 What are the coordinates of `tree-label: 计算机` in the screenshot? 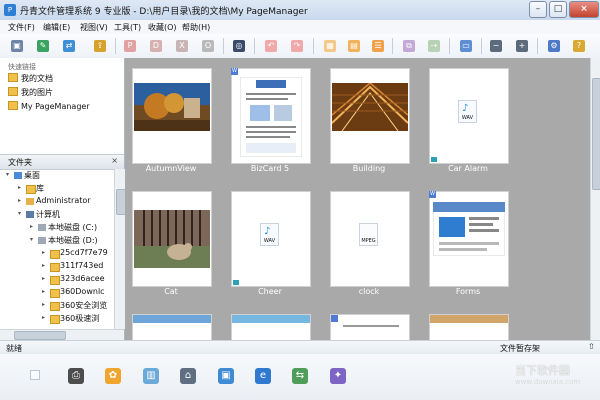 It's located at (48, 214).